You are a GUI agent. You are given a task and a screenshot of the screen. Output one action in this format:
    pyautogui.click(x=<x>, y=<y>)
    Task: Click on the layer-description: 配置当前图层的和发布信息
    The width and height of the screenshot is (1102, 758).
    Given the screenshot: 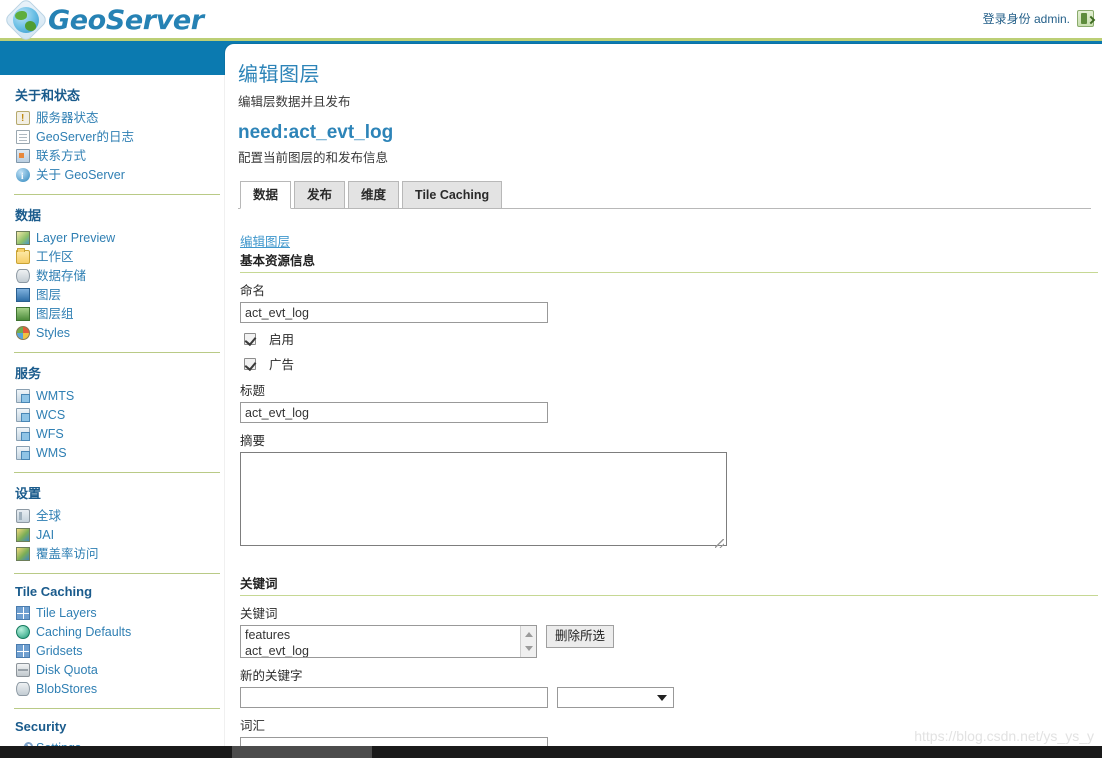 What is the action you would take?
    pyautogui.click(x=313, y=158)
    